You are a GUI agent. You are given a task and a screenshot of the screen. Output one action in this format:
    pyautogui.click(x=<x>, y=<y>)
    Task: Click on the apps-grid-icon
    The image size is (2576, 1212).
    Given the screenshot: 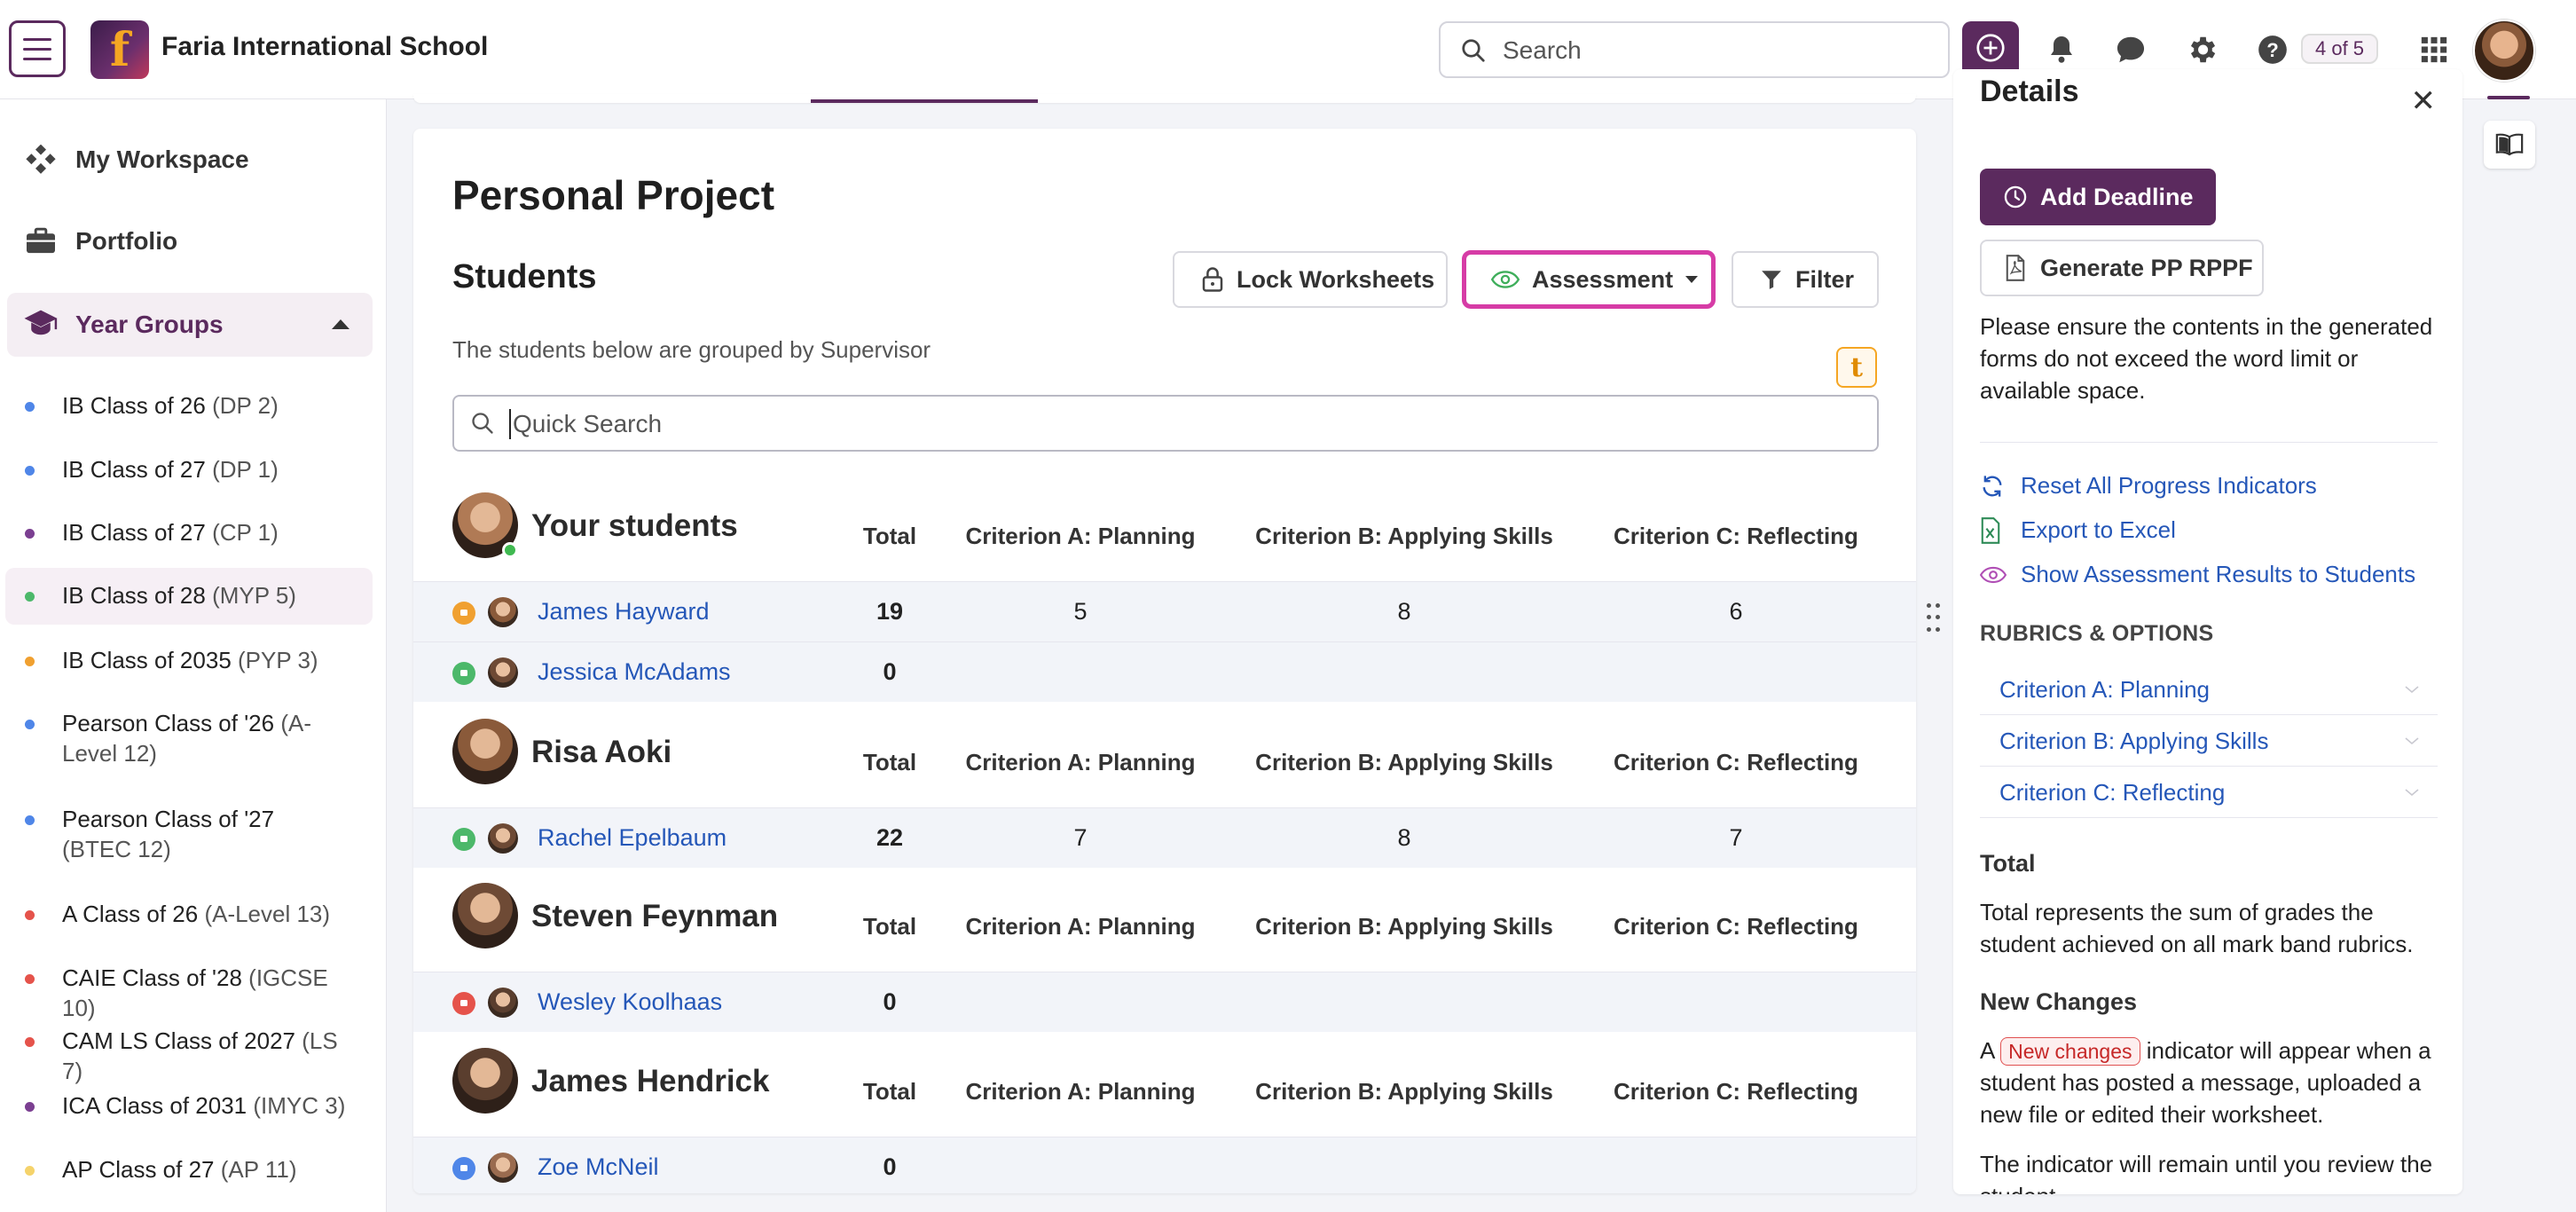 What is the action you would take?
    pyautogui.click(x=2434, y=49)
    